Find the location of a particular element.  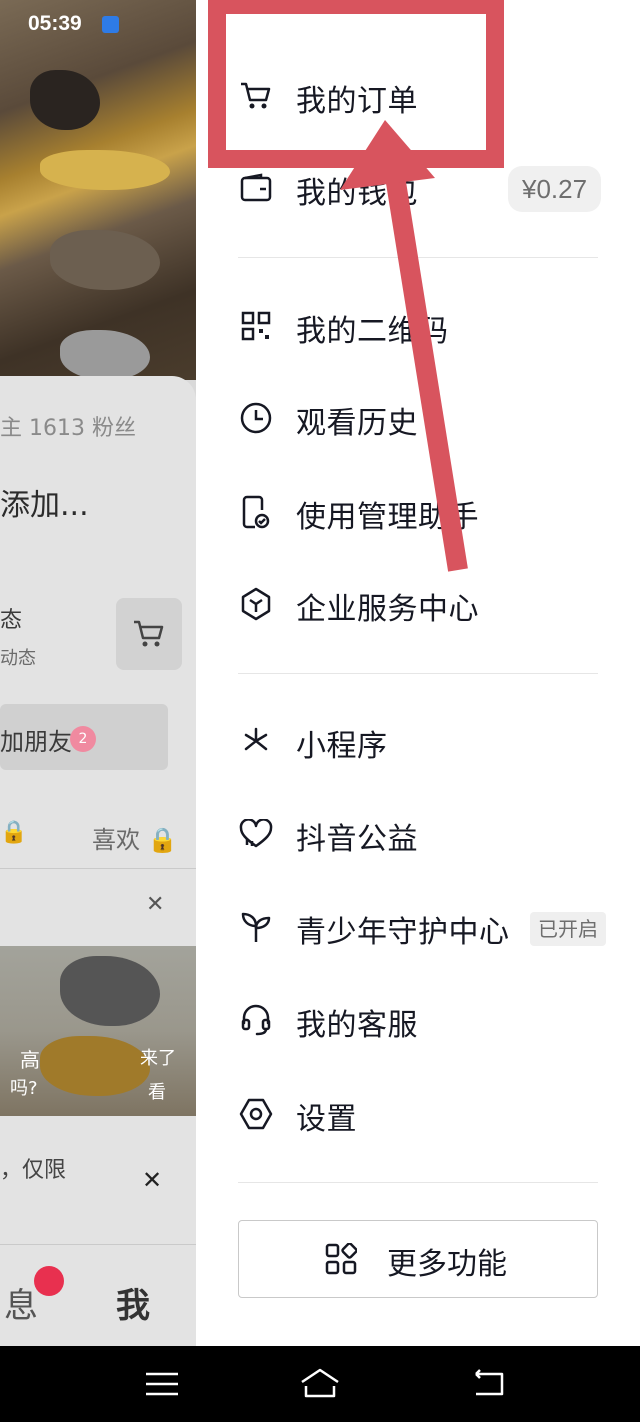

home-icon is located at coordinates (320, 1384).